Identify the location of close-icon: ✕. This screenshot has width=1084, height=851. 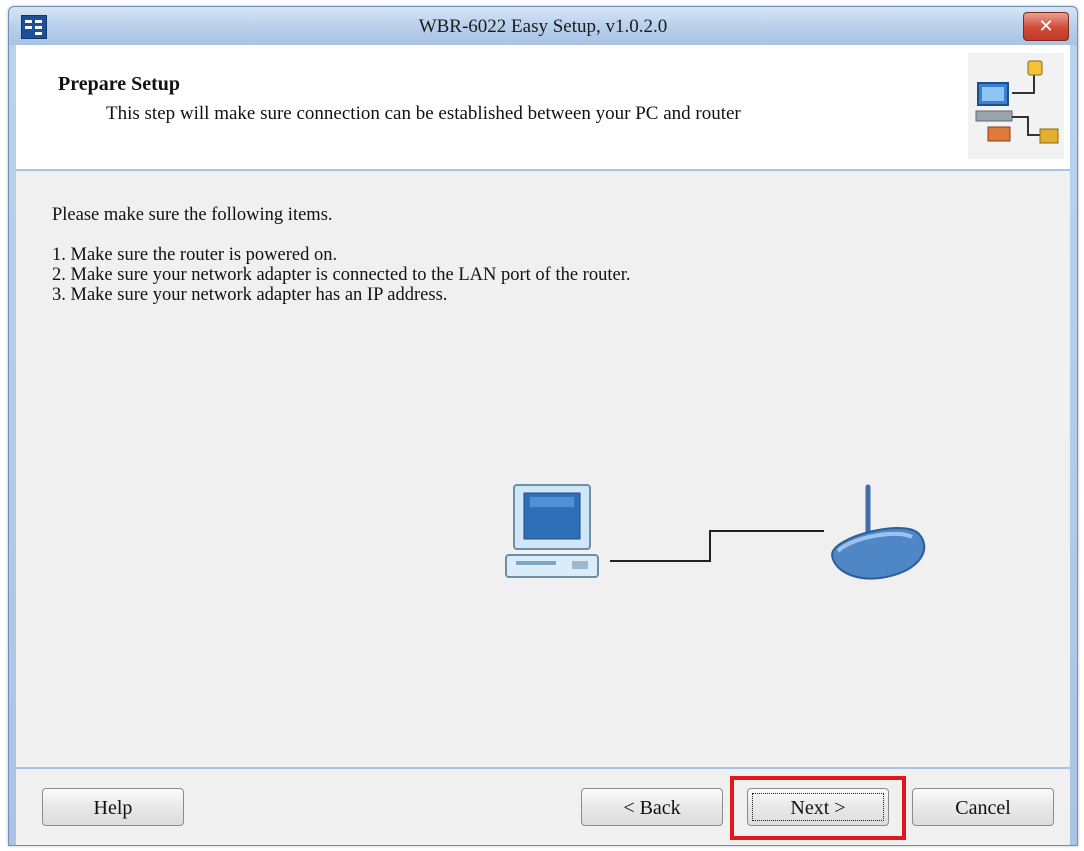
(1046, 26).